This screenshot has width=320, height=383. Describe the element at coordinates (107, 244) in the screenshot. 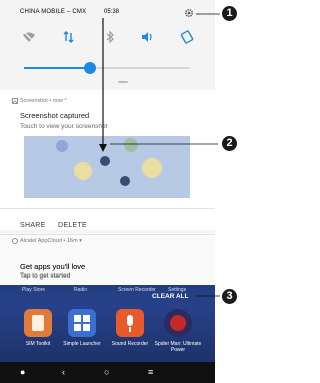

I see `appcloud-notification-card` at that location.